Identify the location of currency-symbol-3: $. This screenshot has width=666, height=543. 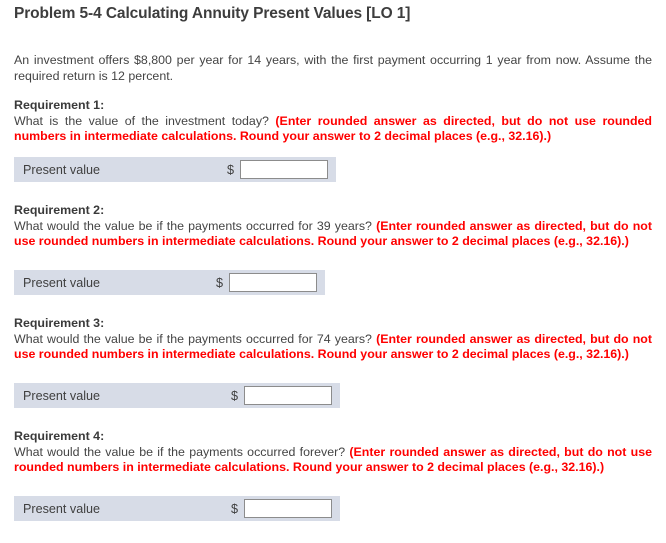
(234, 395).